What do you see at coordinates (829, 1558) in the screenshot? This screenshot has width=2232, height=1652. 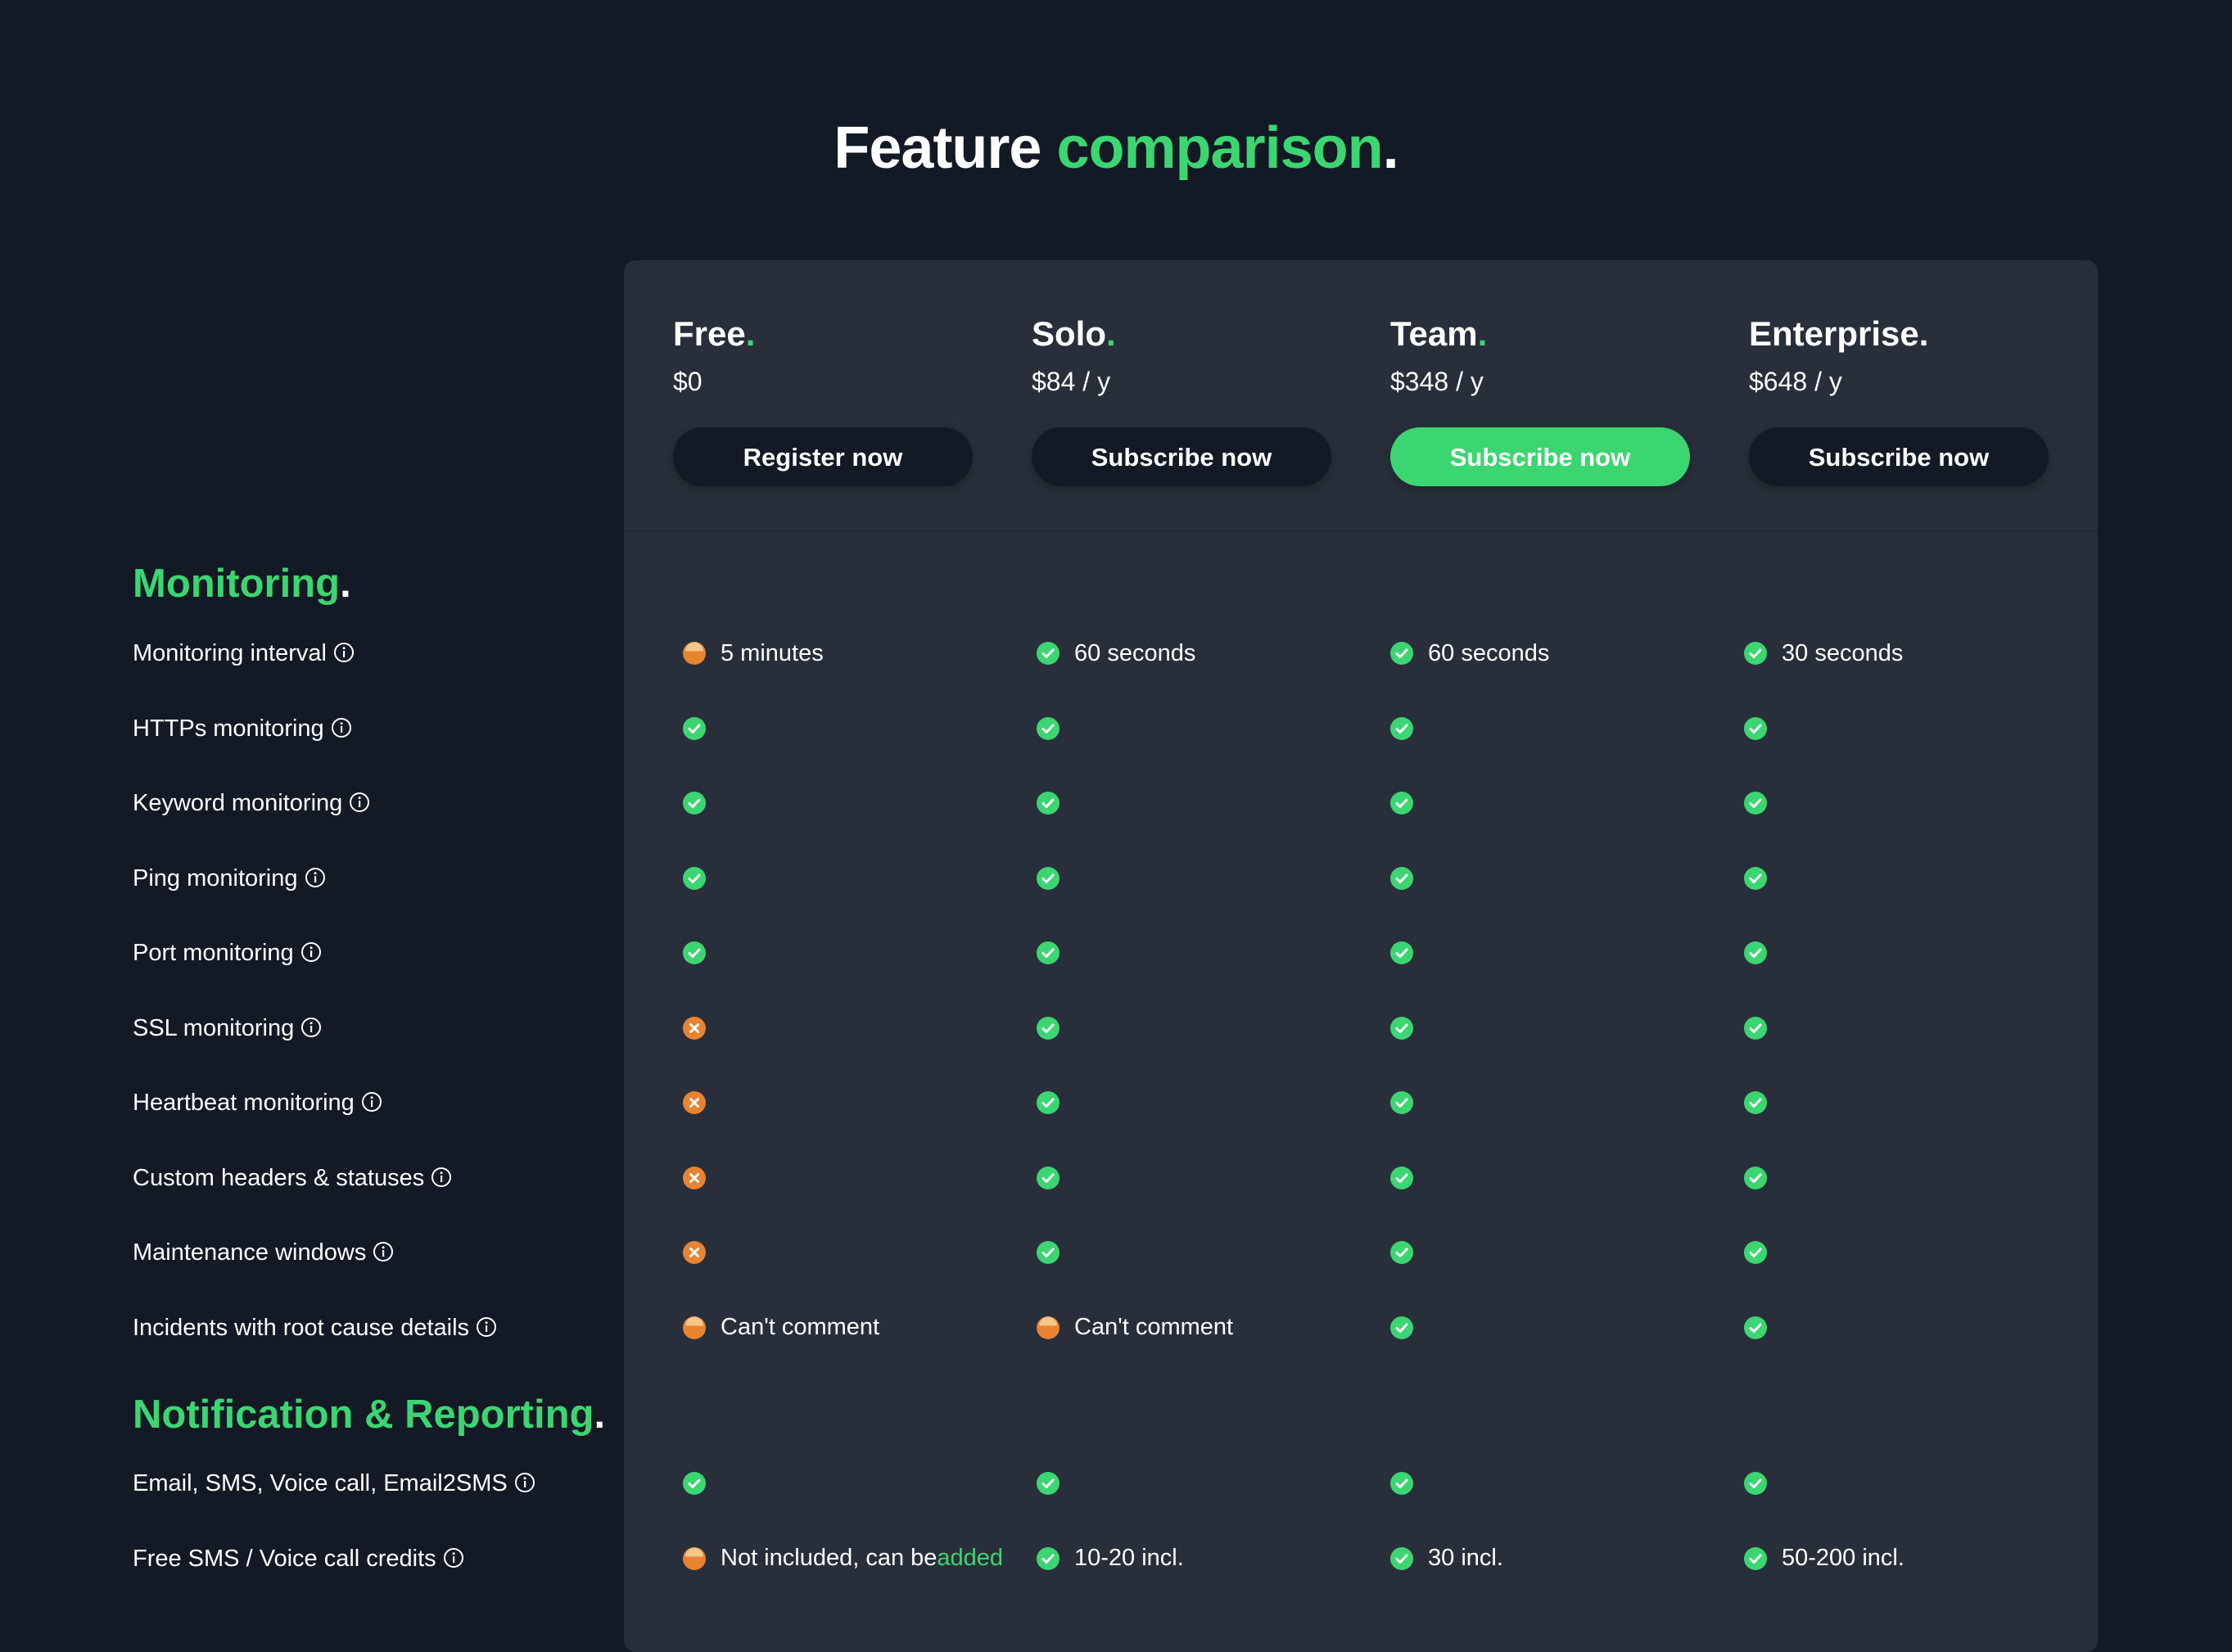 I see `cell-value: Not included, can be` at bounding box center [829, 1558].